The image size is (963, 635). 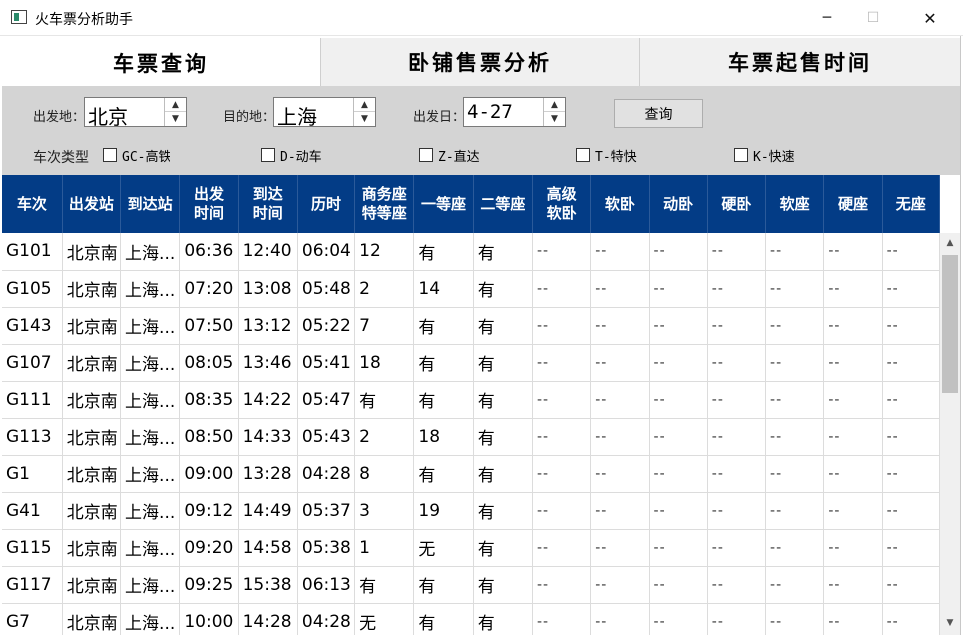 What do you see at coordinates (326, 400) in the screenshot?
I see `table-cell: 05:47` at bounding box center [326, 400].